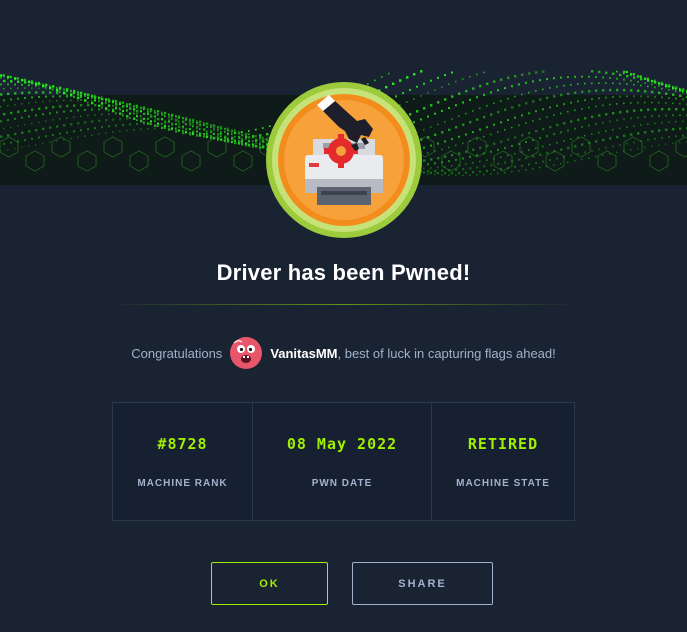  What do you see at coordinates (182, 461) in the screenshot?
I see `stat-machine-rank: #8728 MACHINE RANK` at bounding box center [182, 461].